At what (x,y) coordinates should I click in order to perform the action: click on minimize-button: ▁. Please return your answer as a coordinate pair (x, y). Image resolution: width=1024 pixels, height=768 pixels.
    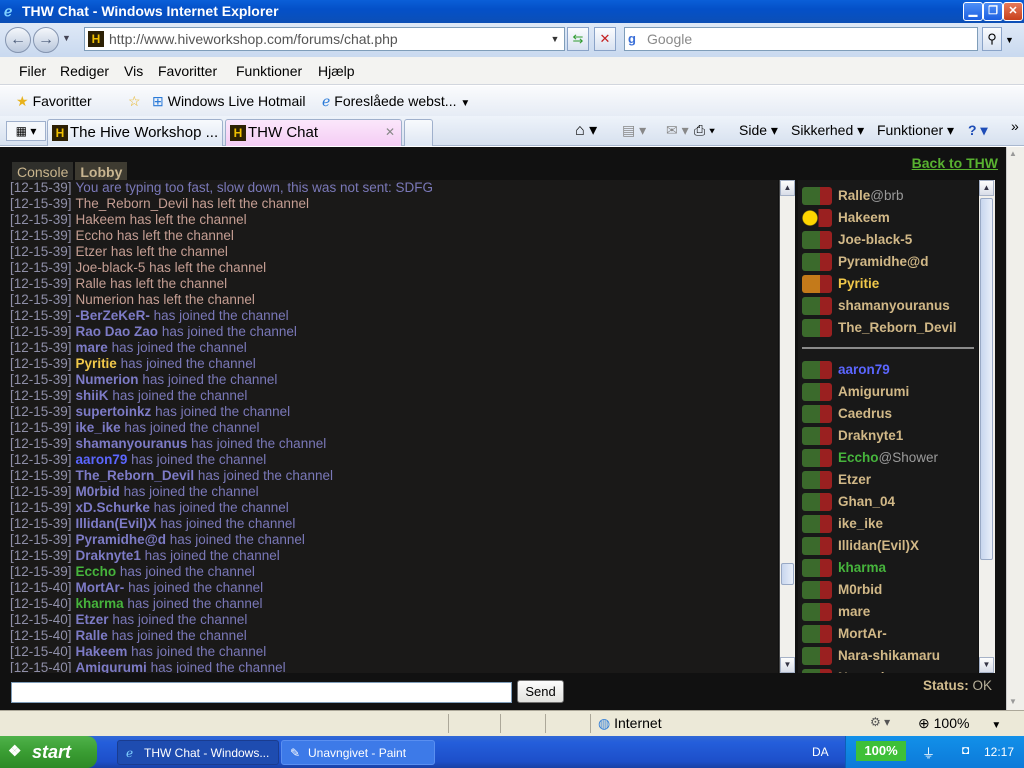
    Looking at the image, I should click on (973, 11).